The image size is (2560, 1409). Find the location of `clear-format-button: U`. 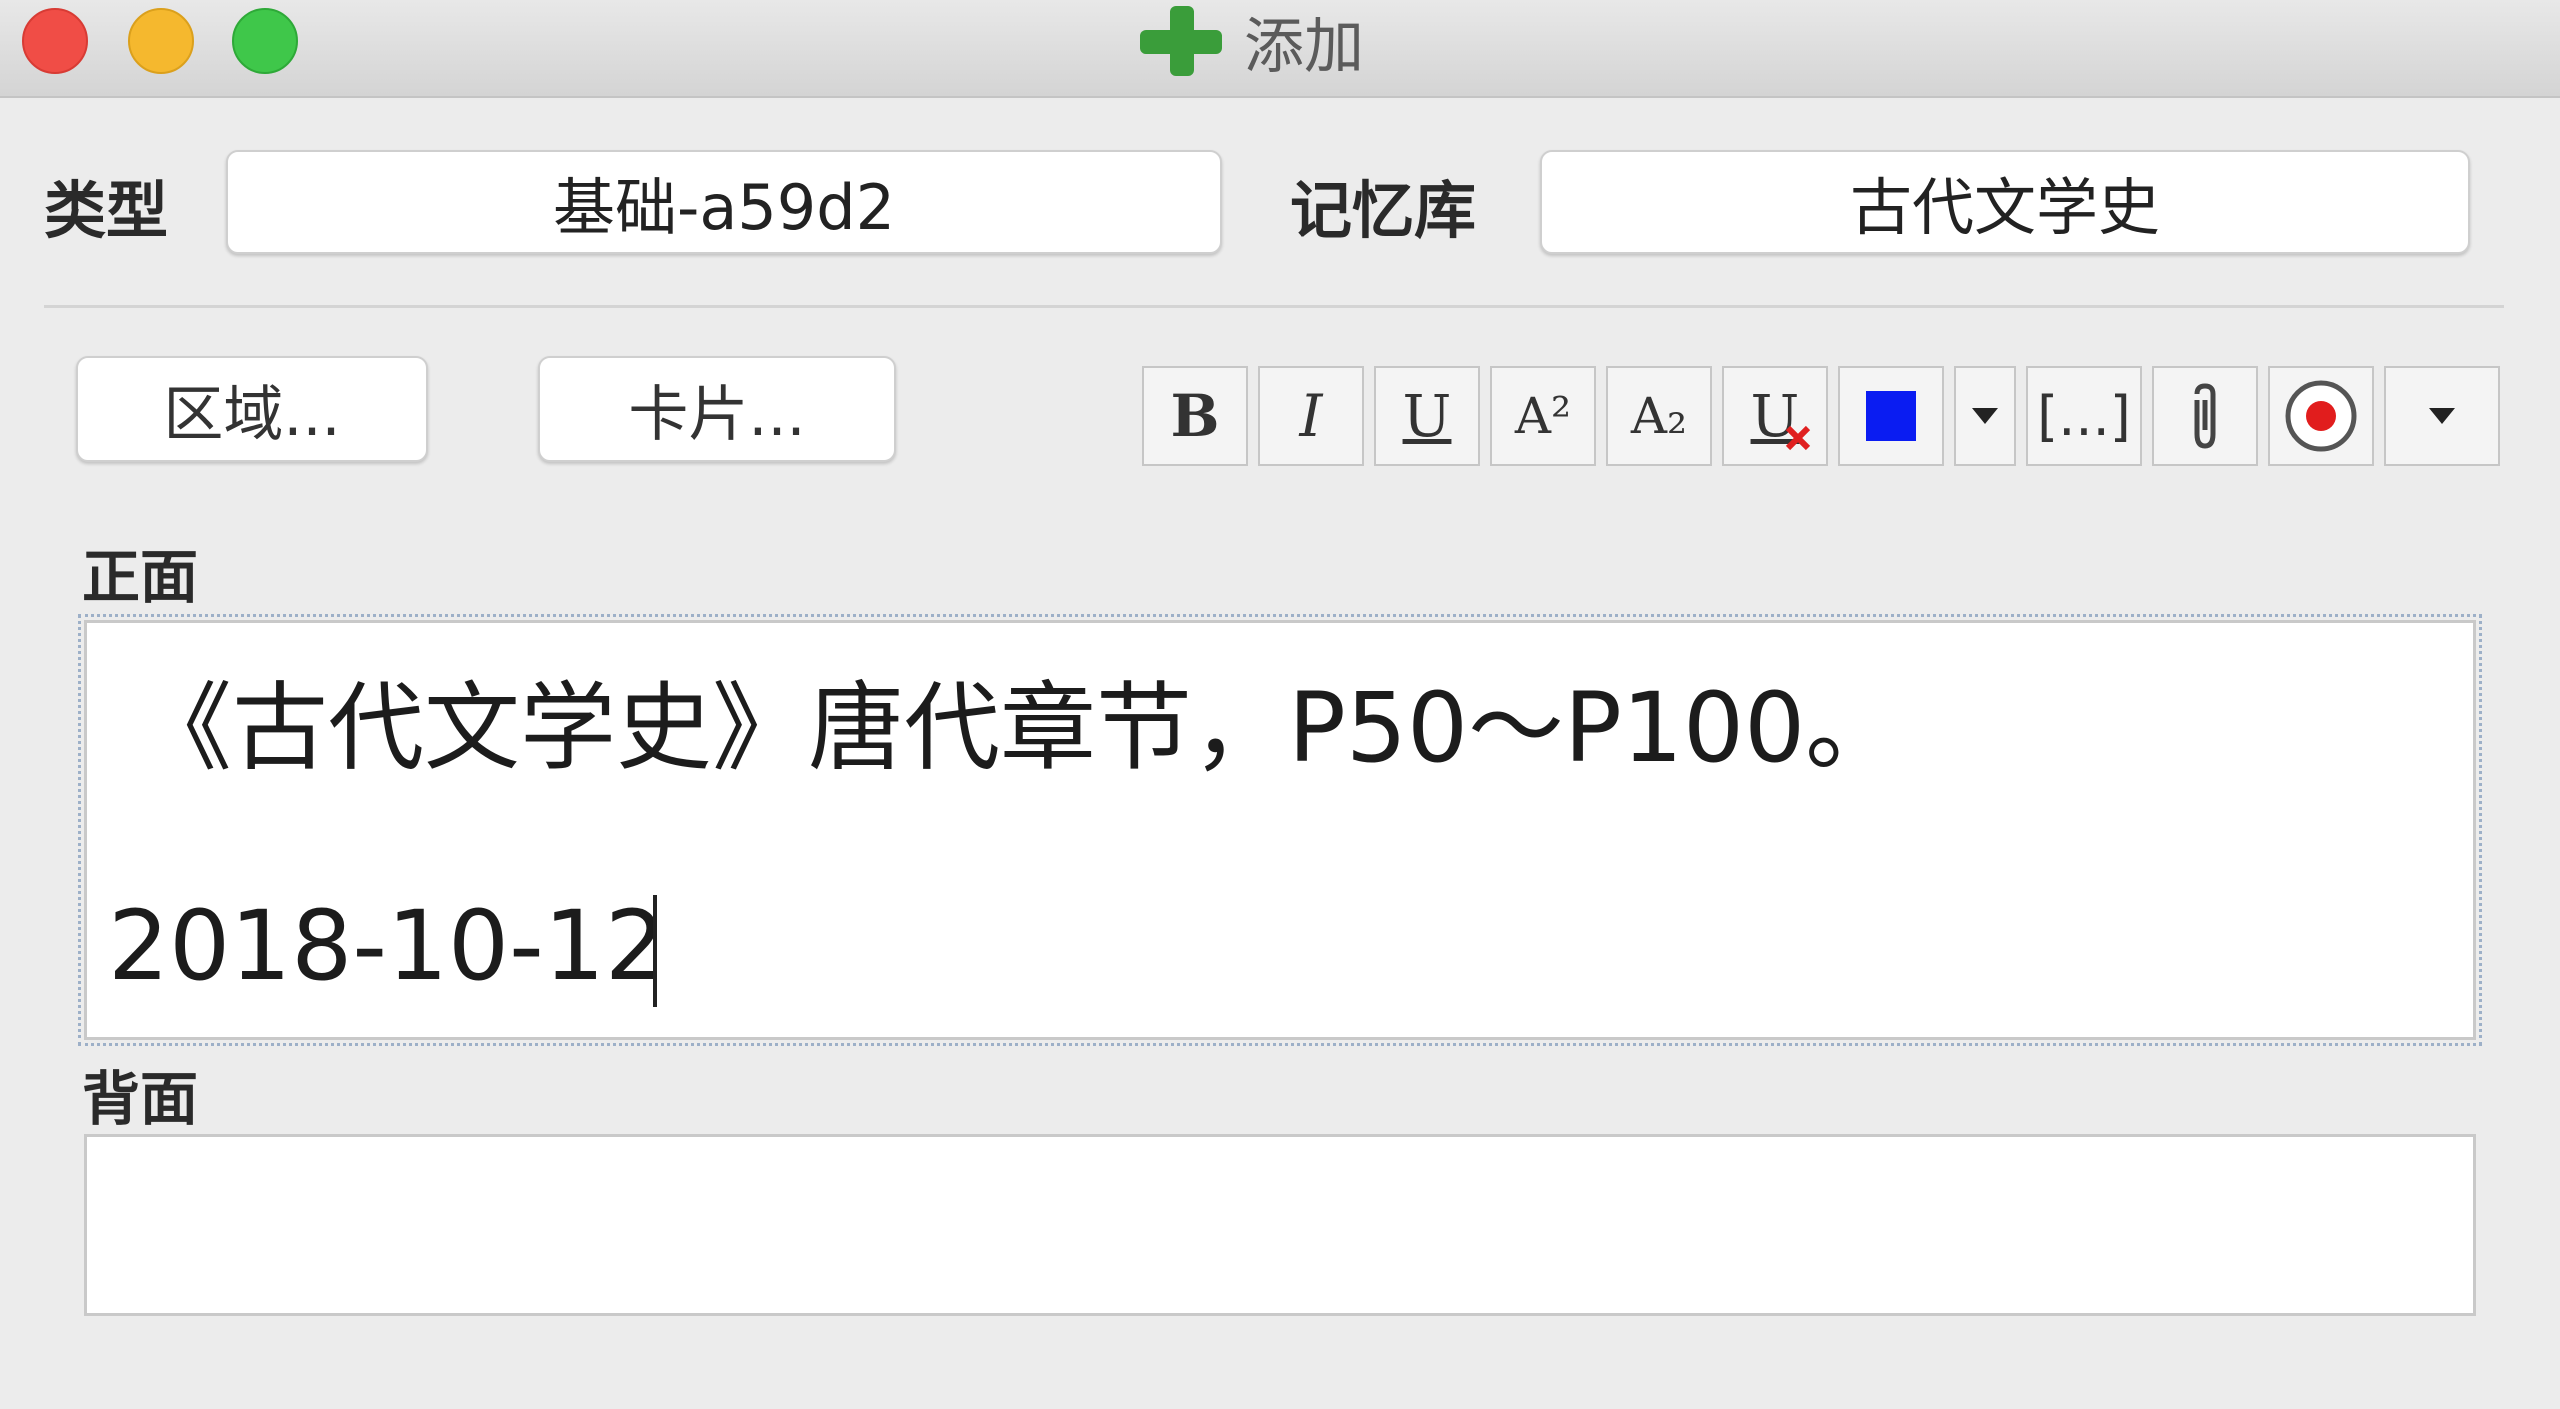

clear-format-button: U is located at coordinates (1775, 416).